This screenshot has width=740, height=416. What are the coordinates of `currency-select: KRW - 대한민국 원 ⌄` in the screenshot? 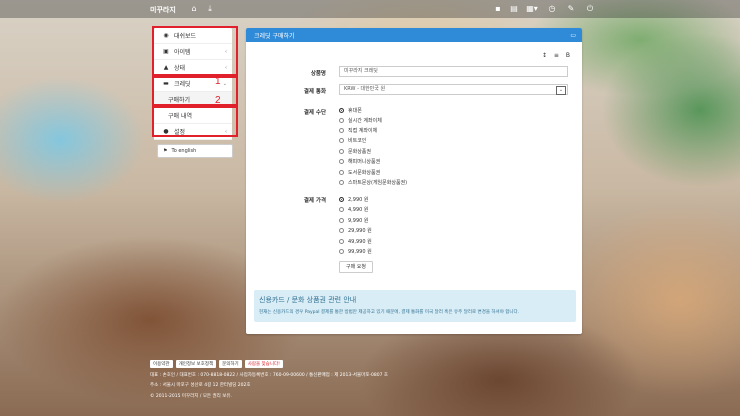 It's located at (453, 89).